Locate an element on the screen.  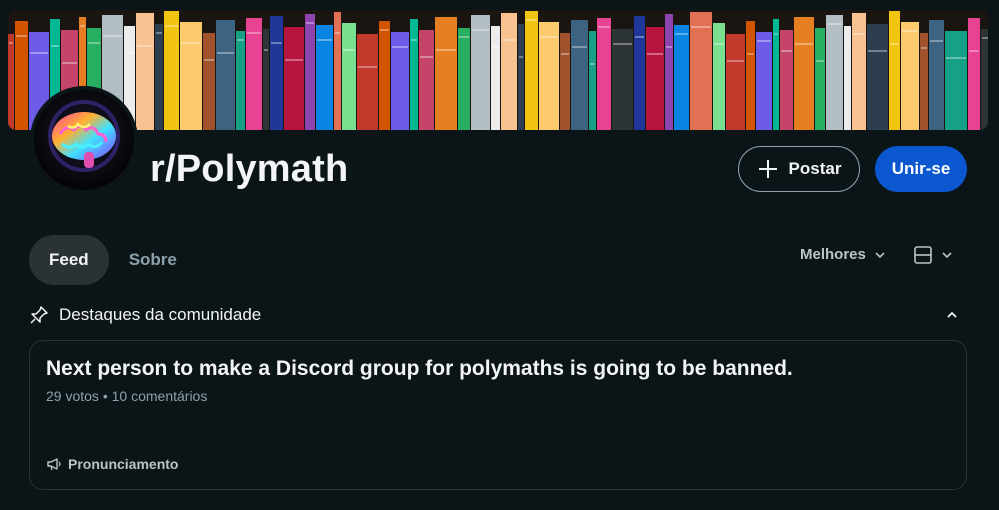
view-layout-dropdown is located at coordinates (933, 255).